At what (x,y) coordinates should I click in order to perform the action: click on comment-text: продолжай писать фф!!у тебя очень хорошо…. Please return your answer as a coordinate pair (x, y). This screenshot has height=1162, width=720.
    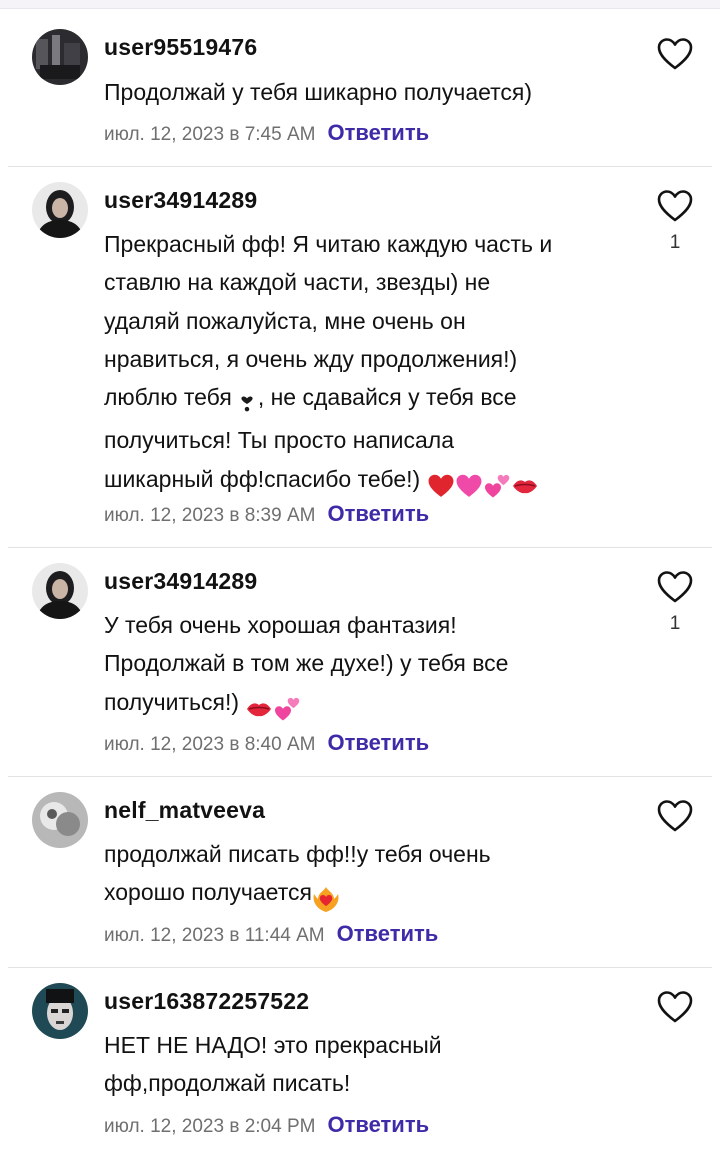
    Looking at the image, I should click on (364, 876).